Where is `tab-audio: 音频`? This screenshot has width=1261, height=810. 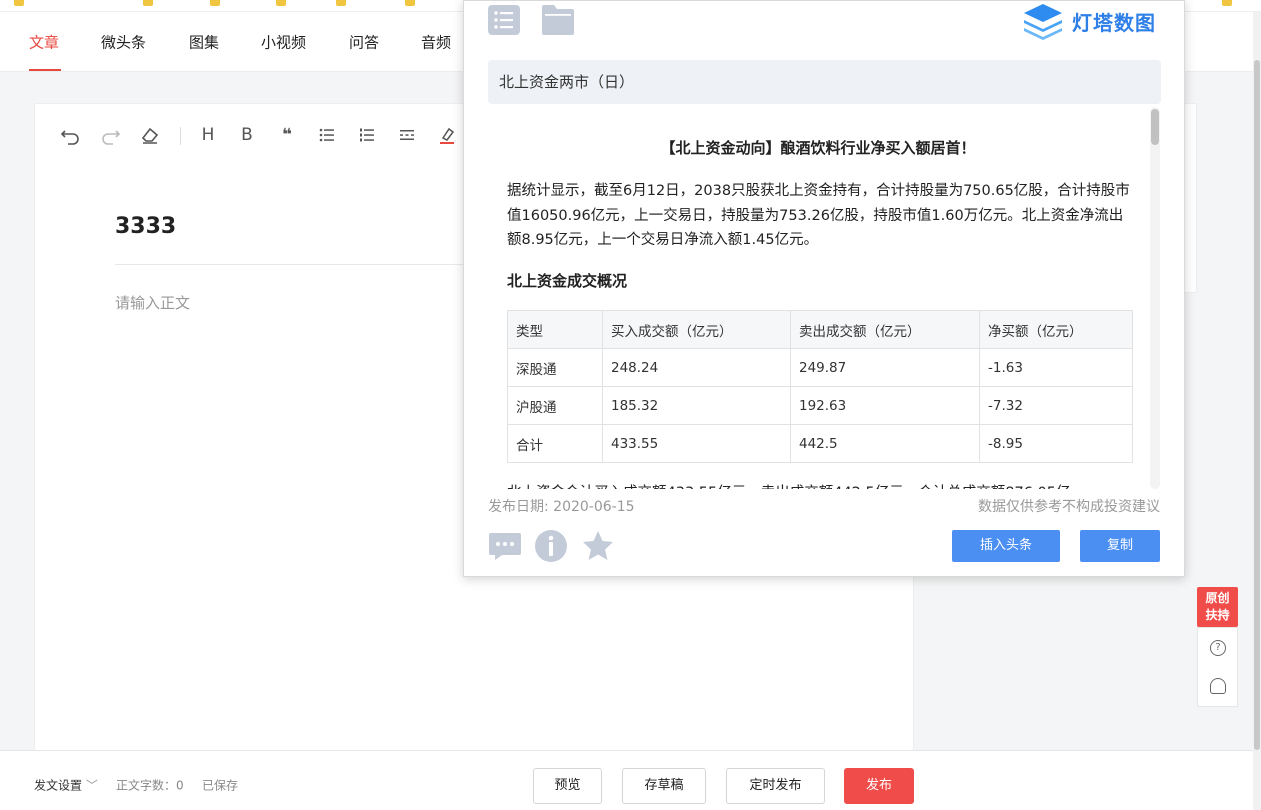
tab-audio: 音频 is located at coordinates (436, 42).